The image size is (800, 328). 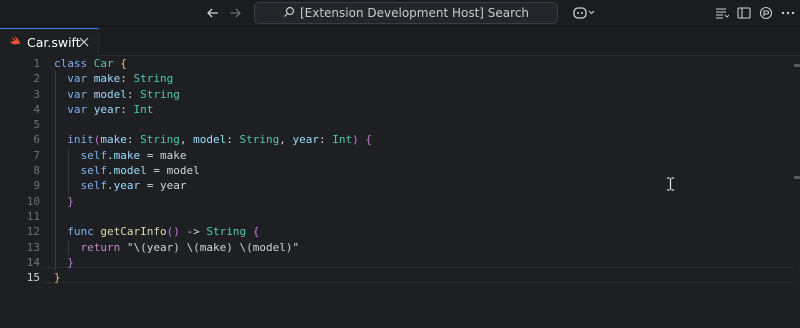 I want to click on arrow-left-icon, so click(x=213, y=13).